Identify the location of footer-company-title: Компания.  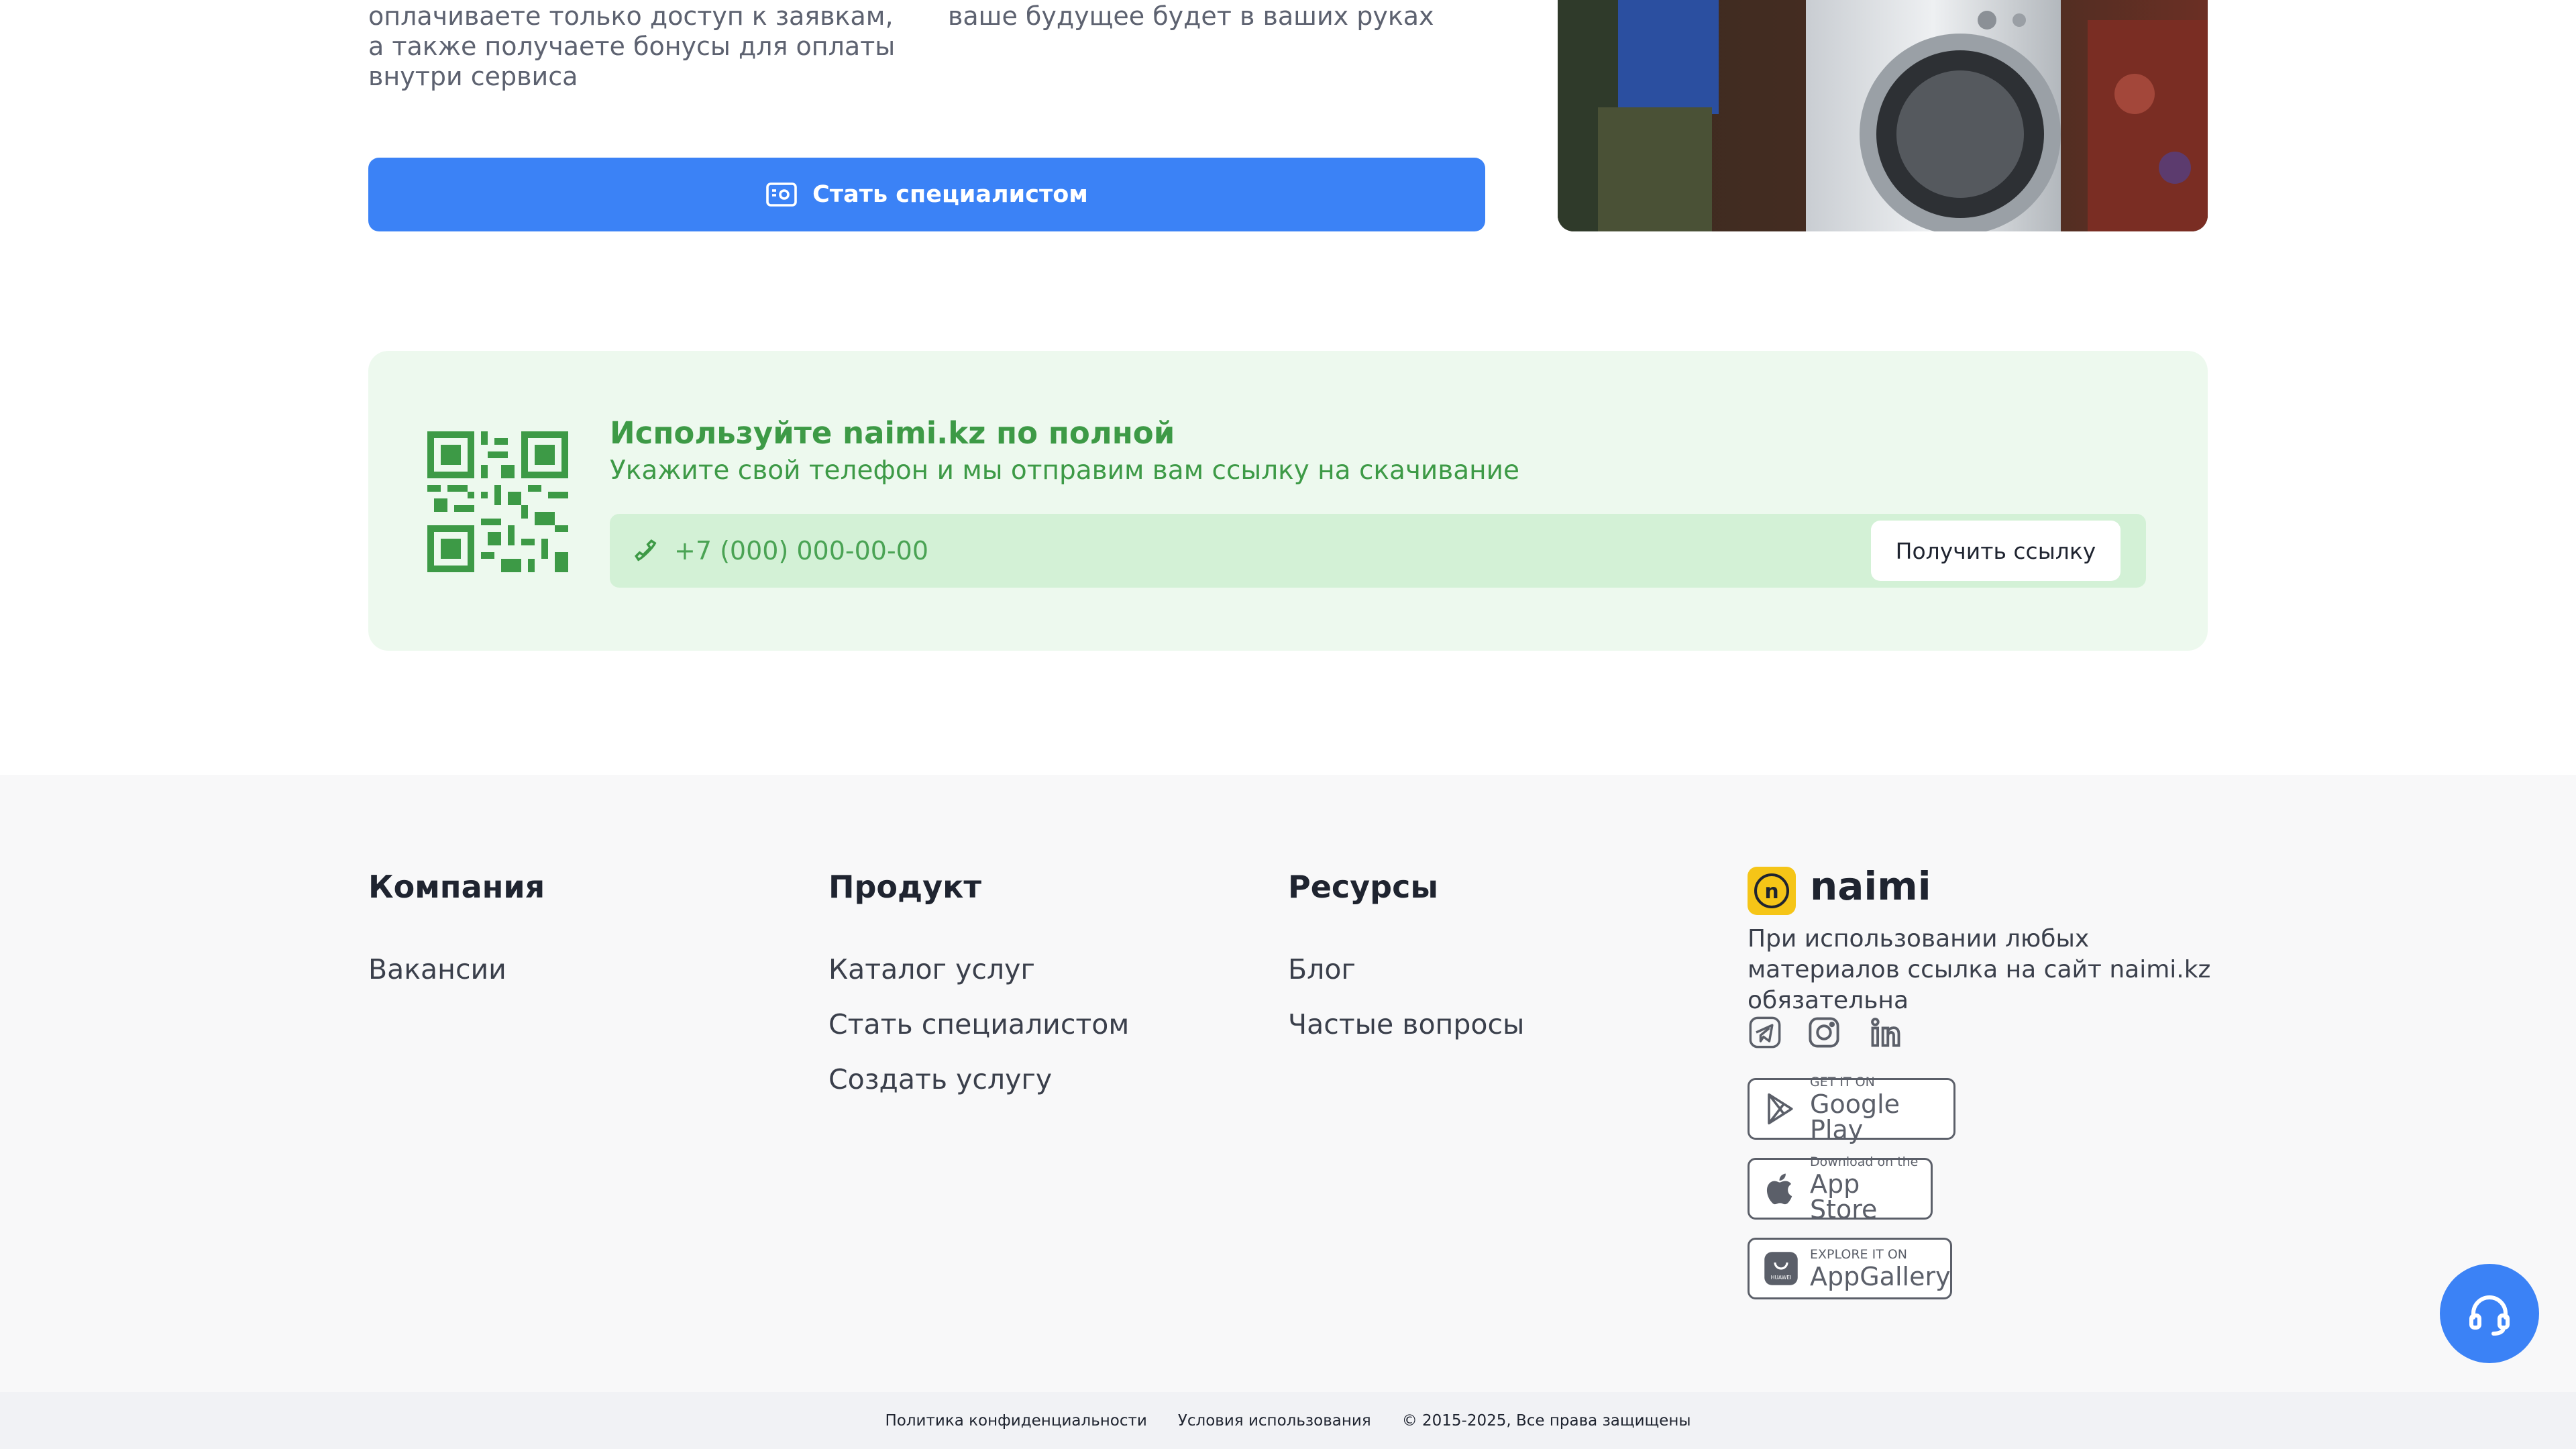
(456, 887).